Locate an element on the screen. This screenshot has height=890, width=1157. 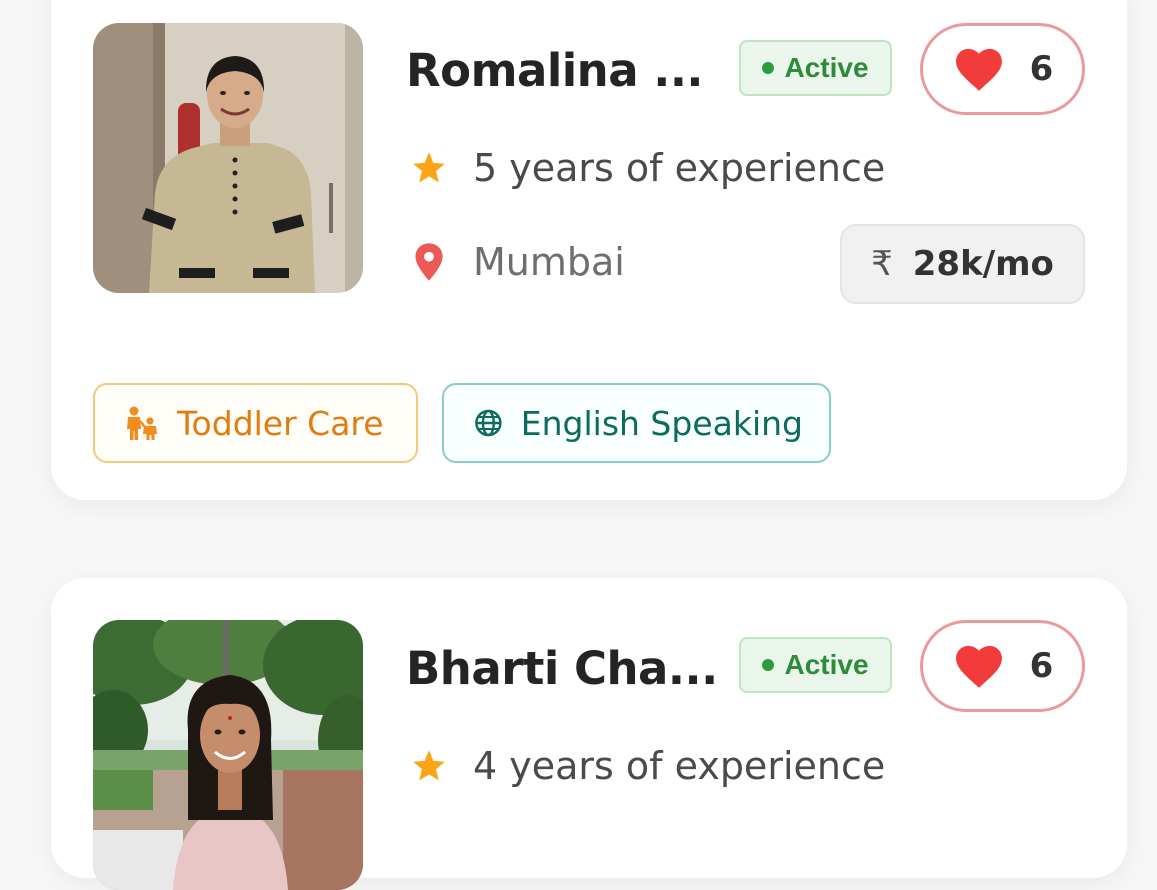
experience-row: 5 years of experience is located at coordinates (648, 168).